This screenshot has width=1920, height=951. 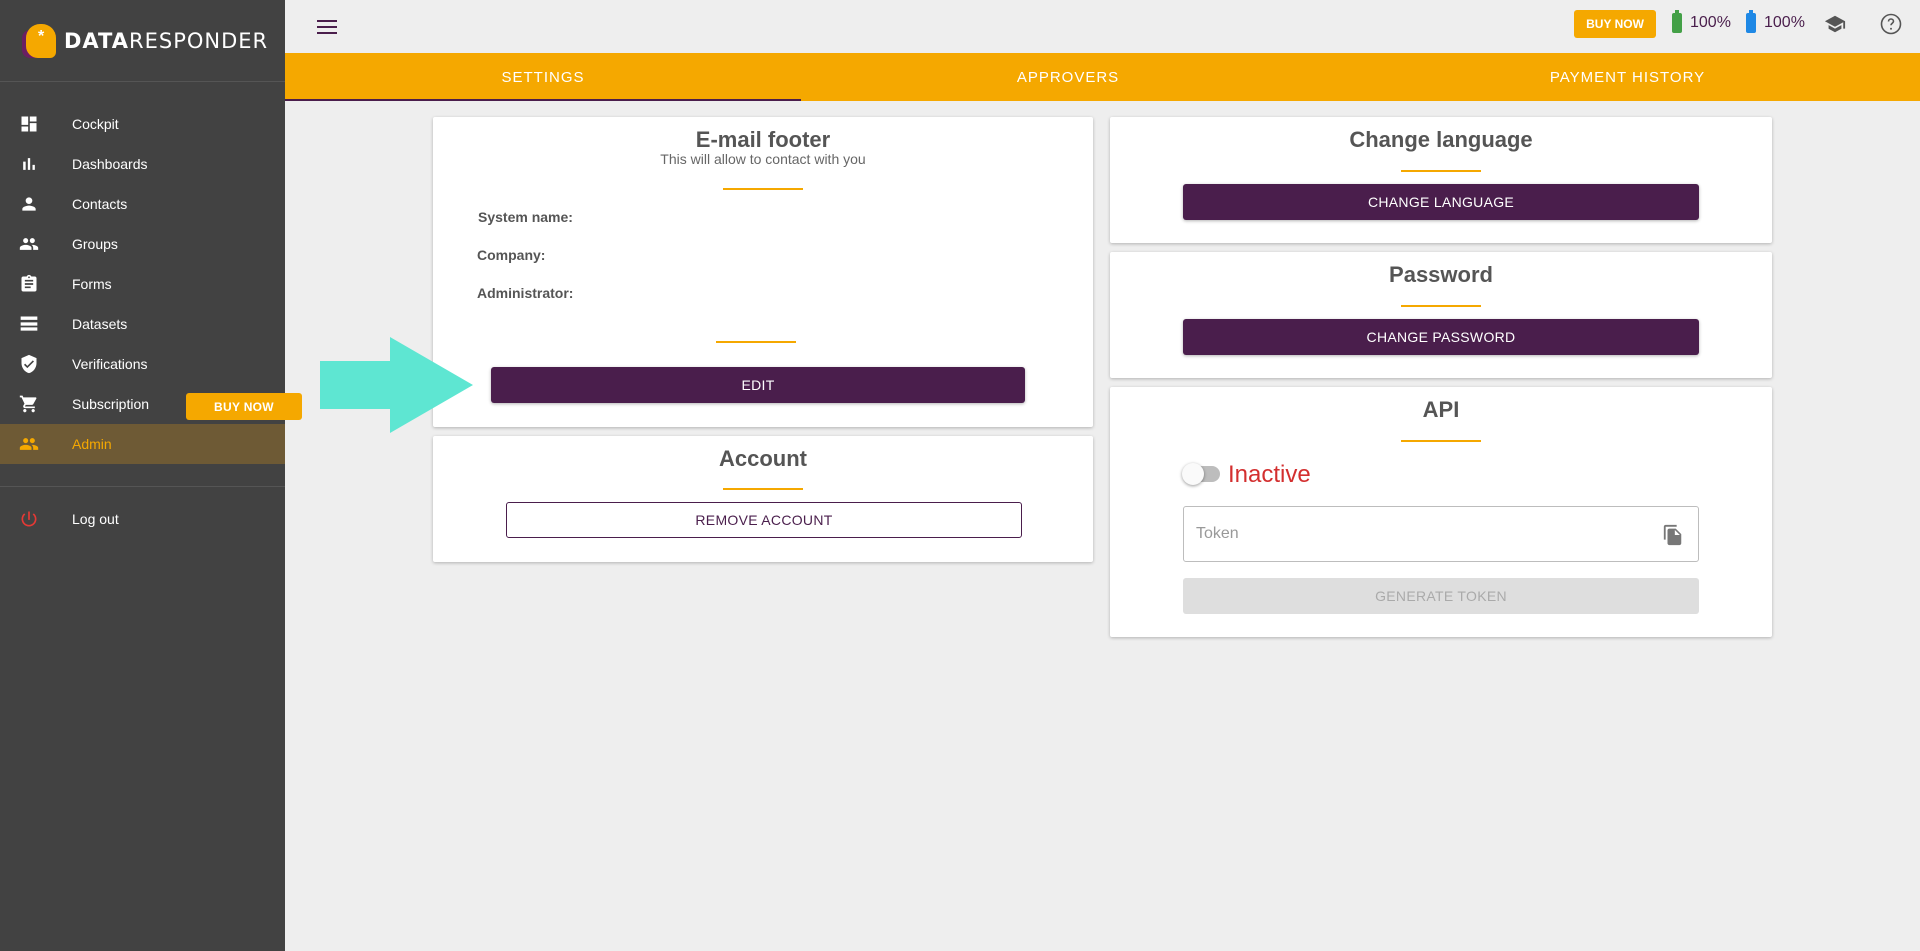 I want to click on change-password-button: CHANGE PASSWORD, so click(x=1441, y=337).